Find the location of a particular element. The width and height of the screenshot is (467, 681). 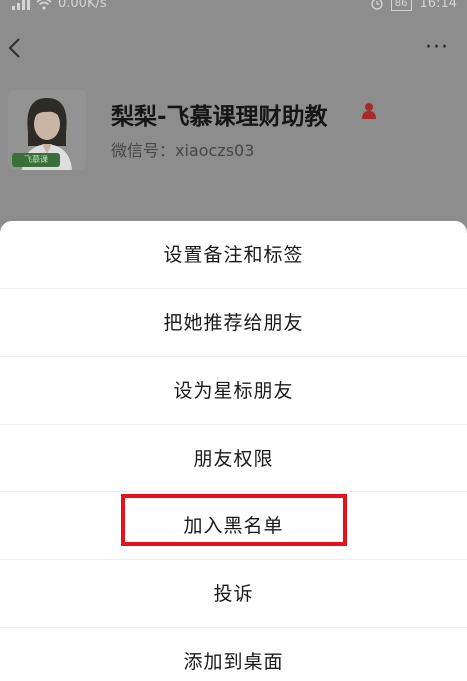

sheet-item-label: 投诉 is located at coordinates (233, 594).